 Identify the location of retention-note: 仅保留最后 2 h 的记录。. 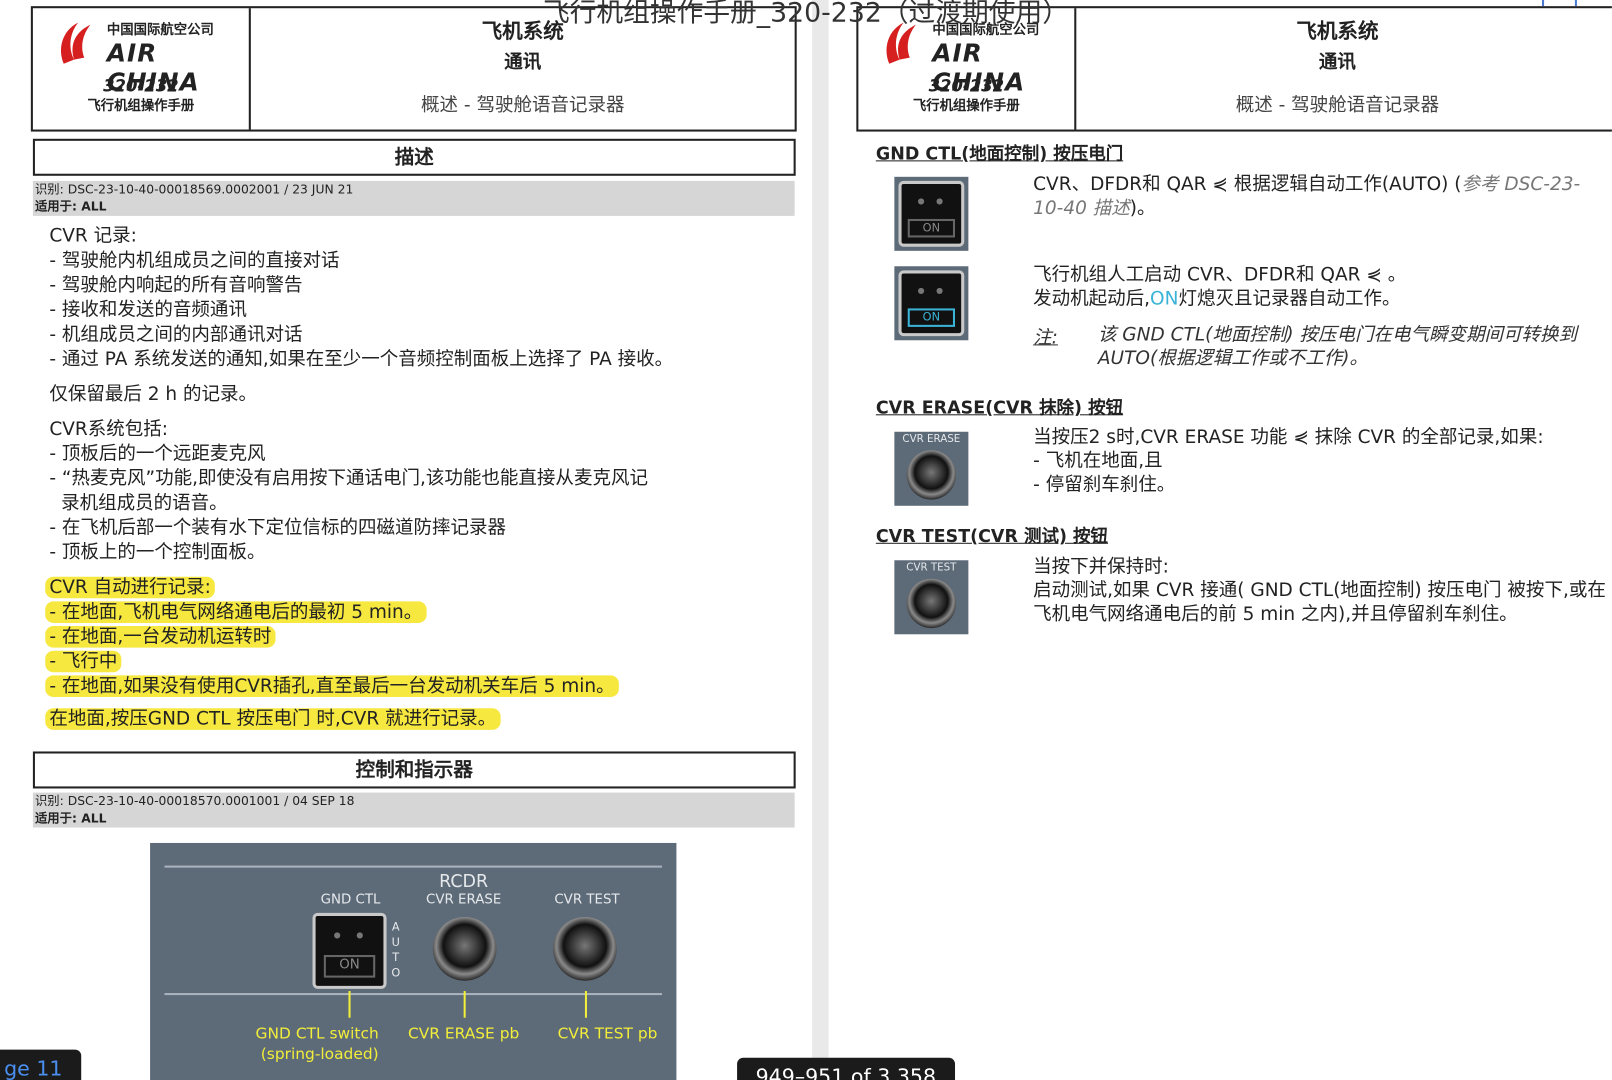
(153, 394).